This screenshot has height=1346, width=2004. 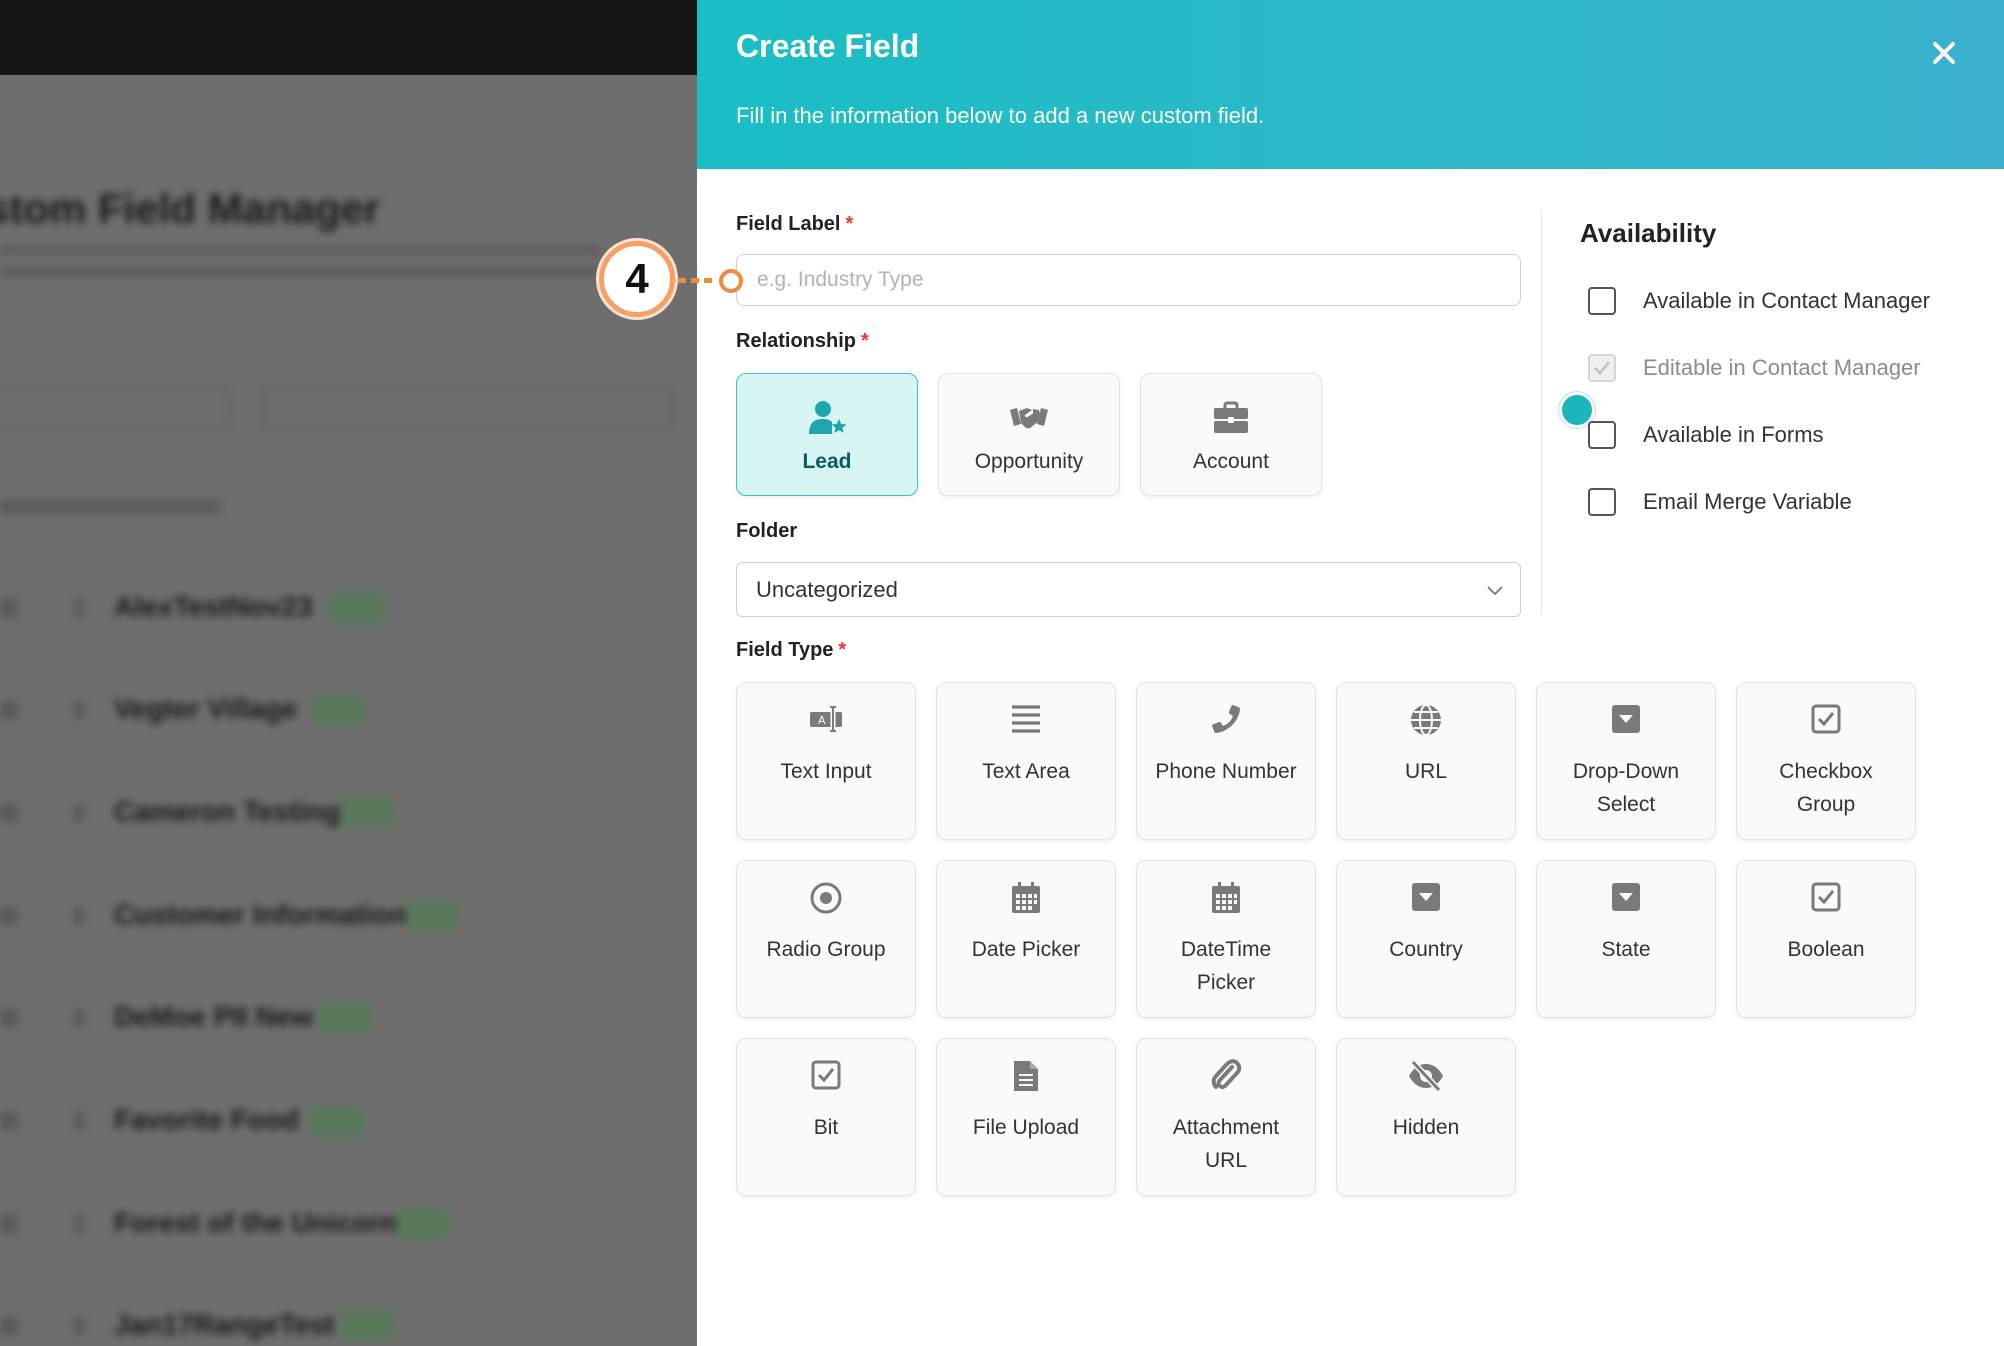 I want to click on paperclip-icon, so click(x=1226, y=1077).